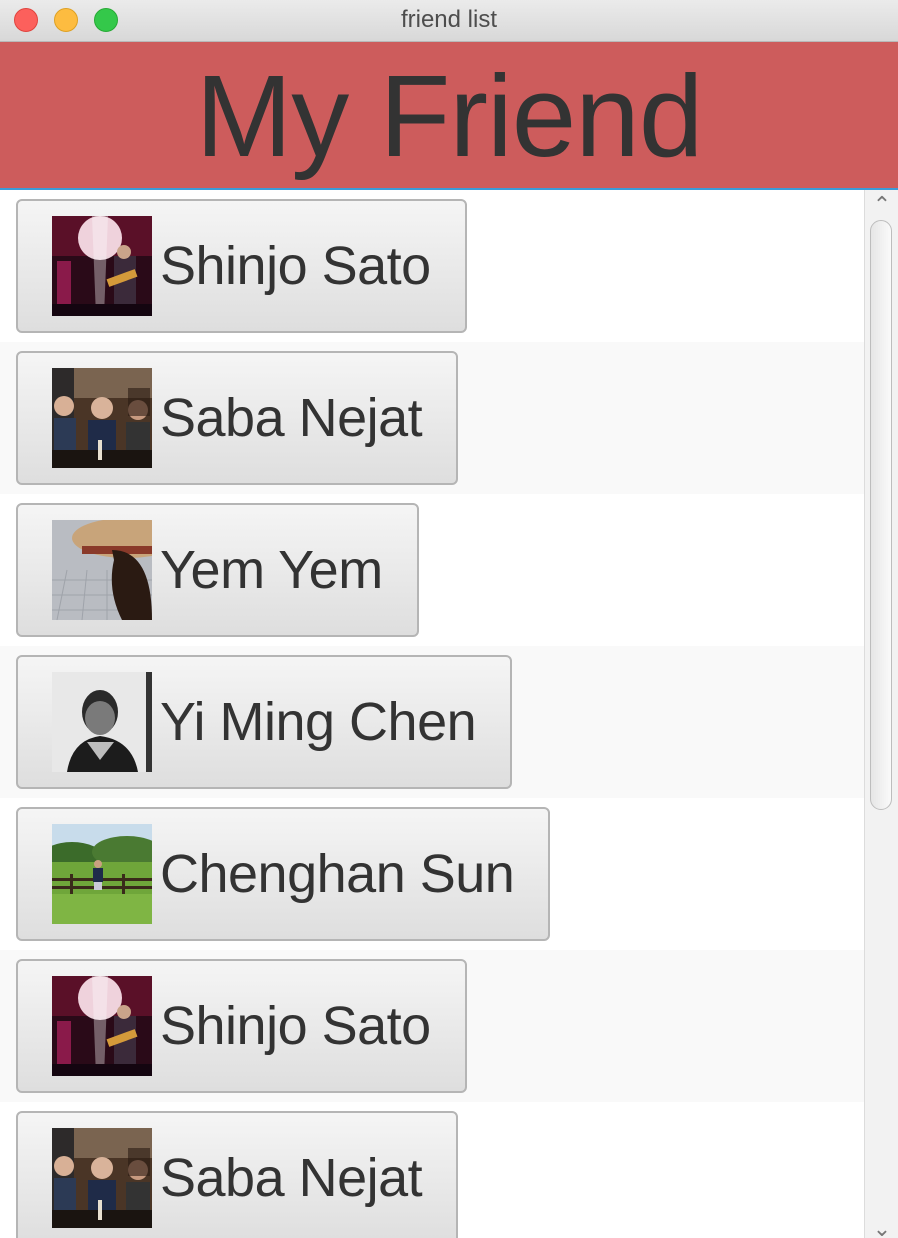 This screenshot has height=1238, width=898. I want to click on page-title: My Friend, so click(449, 116).